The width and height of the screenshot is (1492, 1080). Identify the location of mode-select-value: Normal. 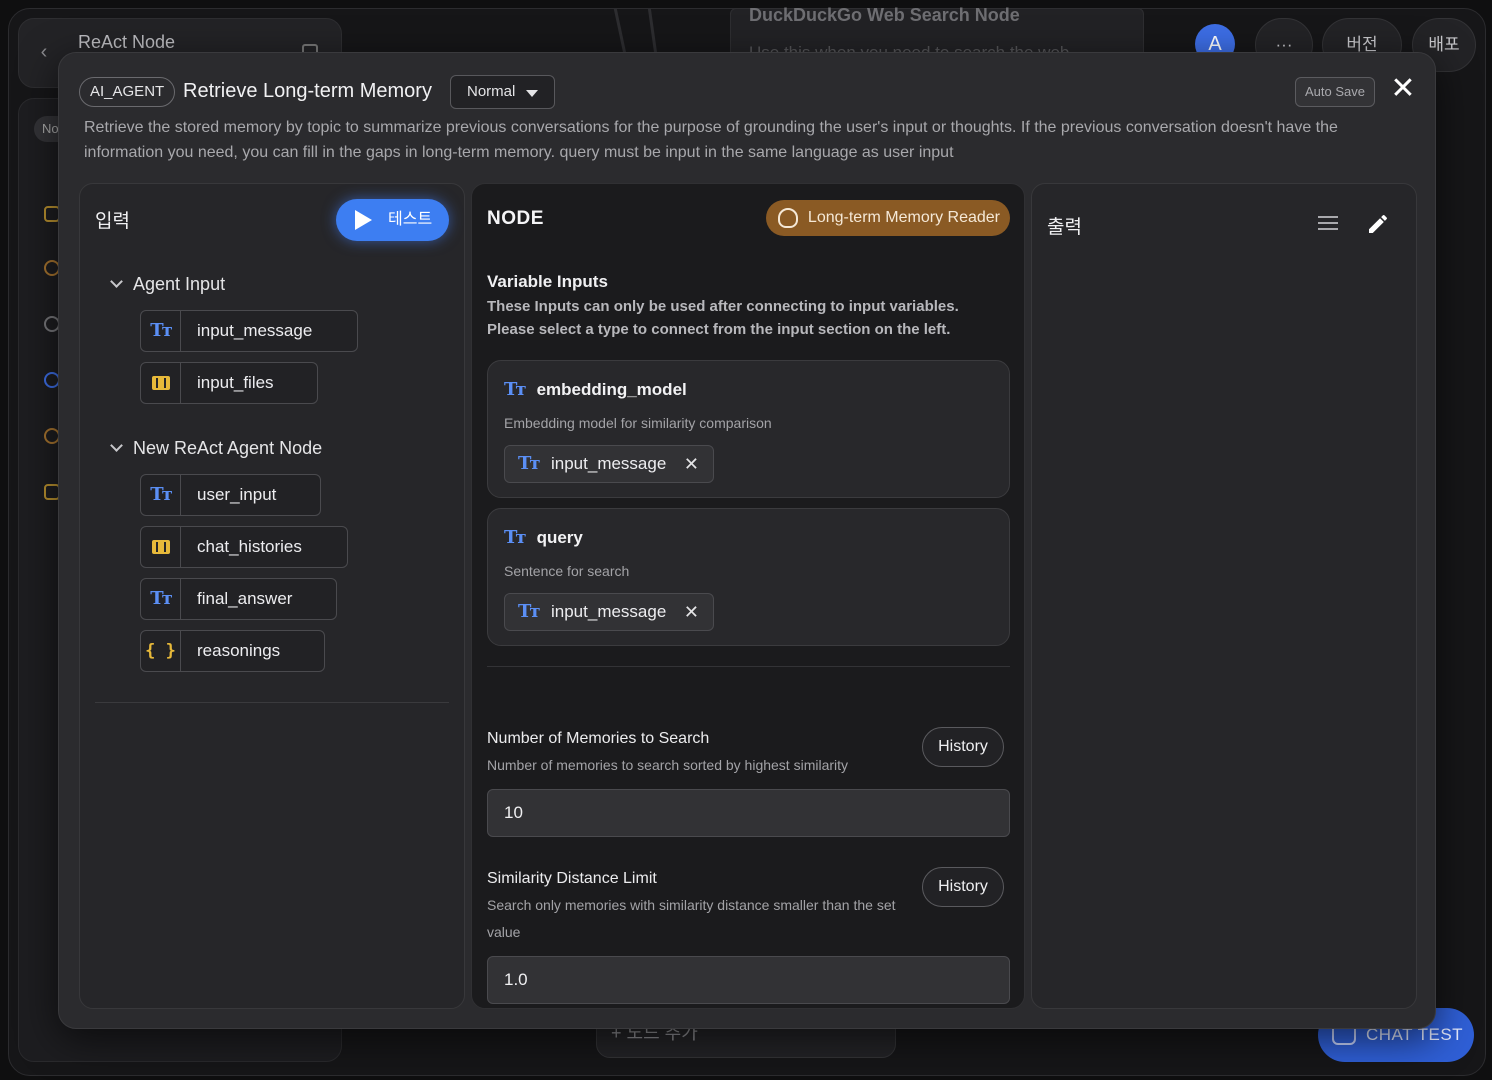
(491, 91).